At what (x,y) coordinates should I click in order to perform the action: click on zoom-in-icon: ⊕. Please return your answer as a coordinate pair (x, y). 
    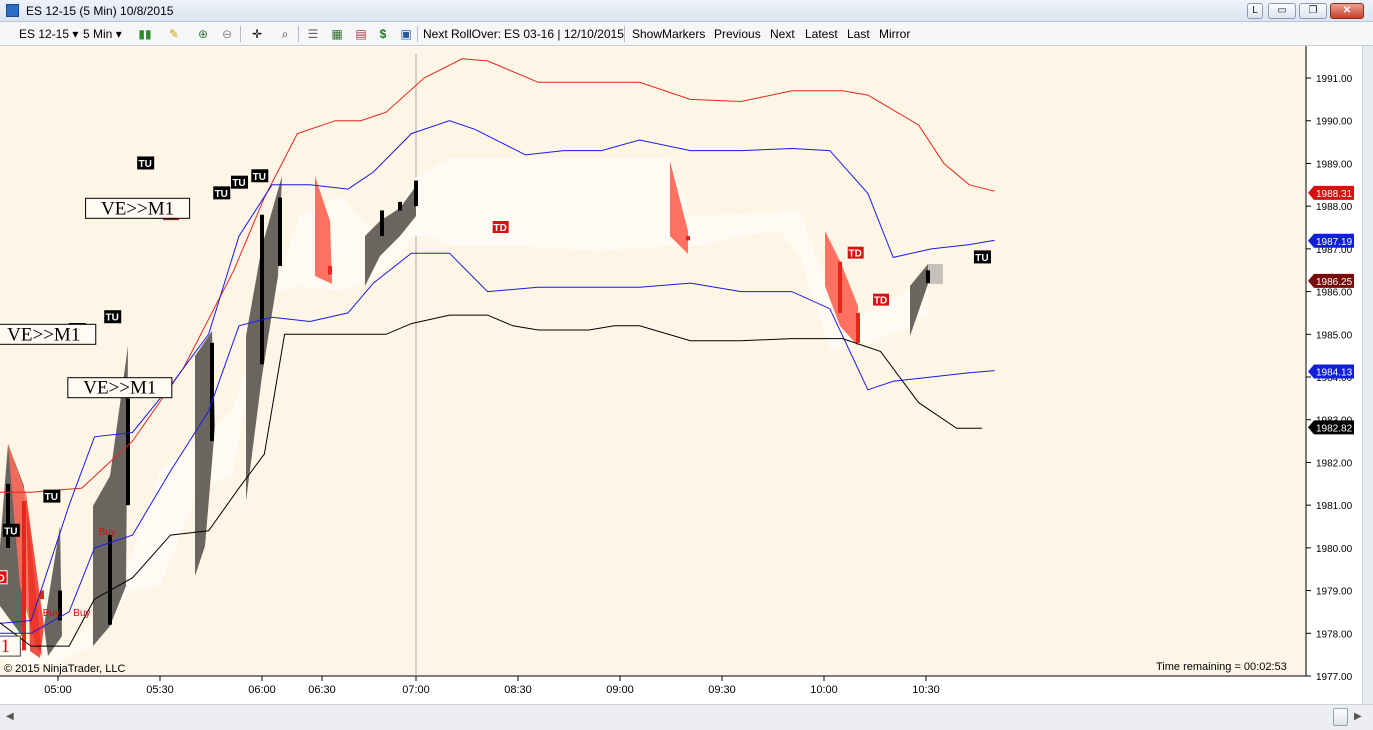
    Looking at the image, I should click on (203, 34).